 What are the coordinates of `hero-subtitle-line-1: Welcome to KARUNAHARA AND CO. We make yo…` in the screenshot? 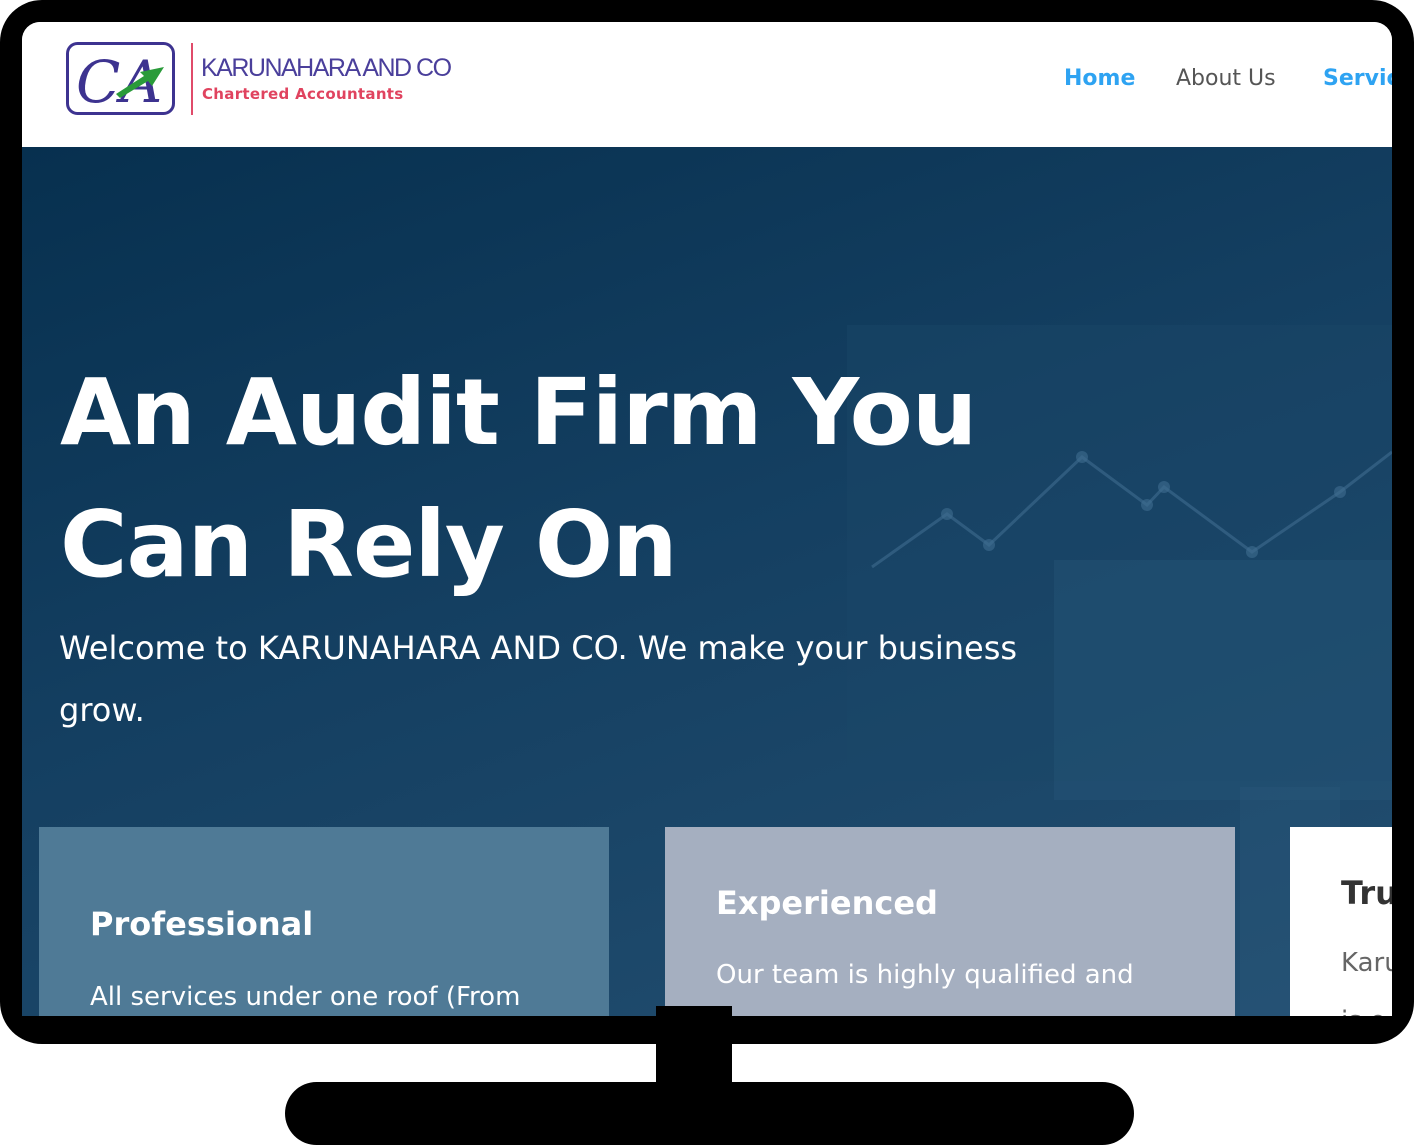 It's located at (538, 648).